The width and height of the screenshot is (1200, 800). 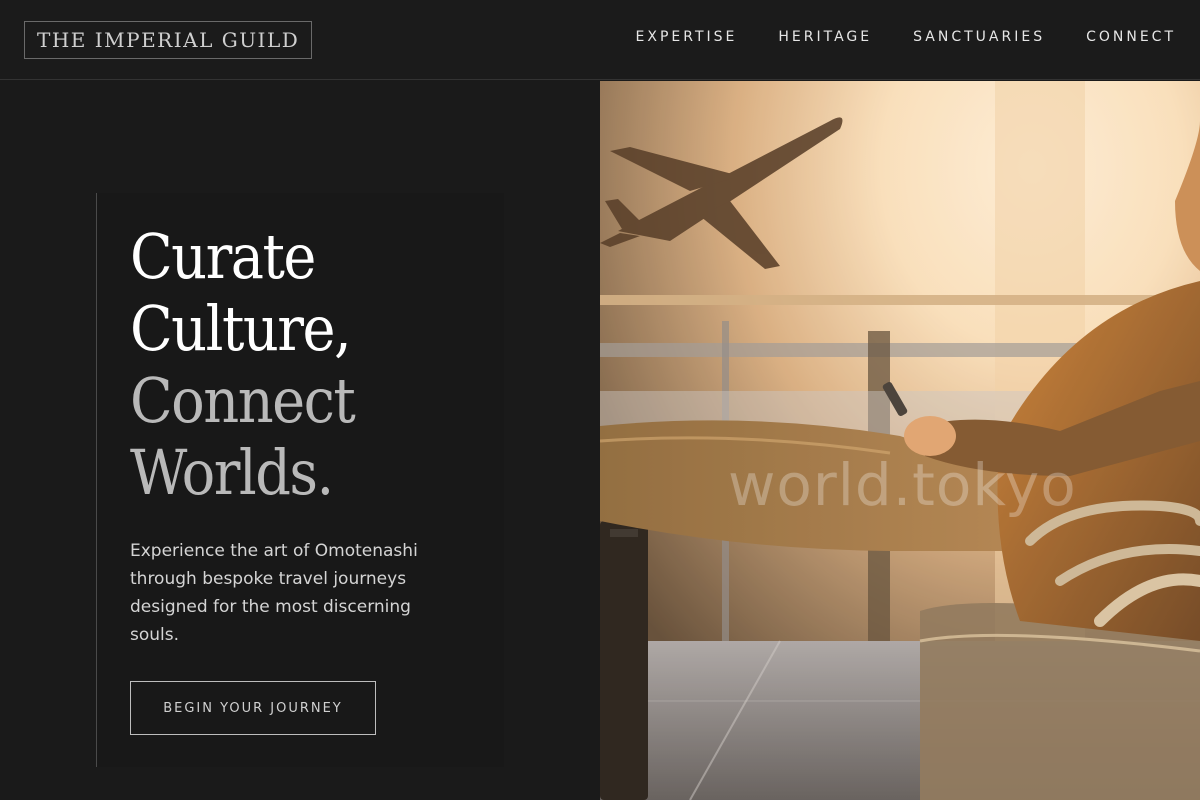 I want to click on headline-line-1: Curate, so click(x=223, y=256).